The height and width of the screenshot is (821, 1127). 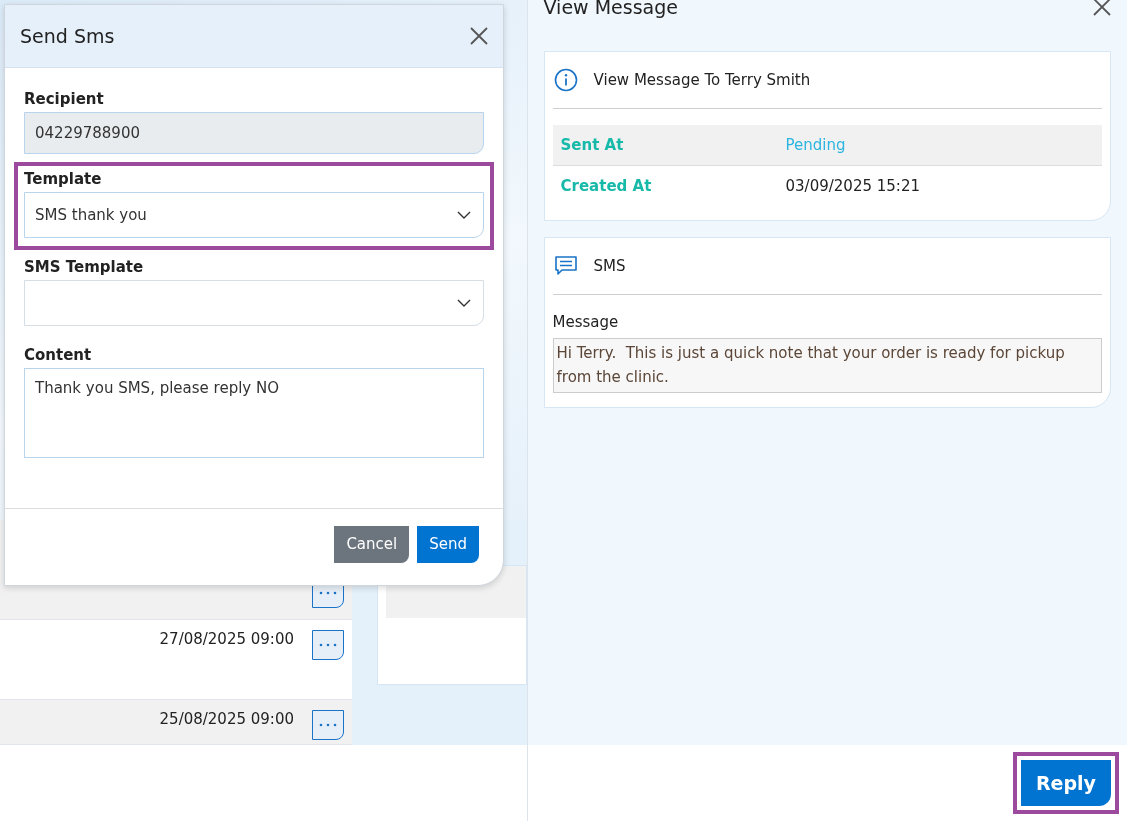 What do you see at coordinates (827, 365) in the screenshot?
I see `message-field: Hi Terry. This is just a quick note that your order is ready for pickup from the clinic.` at bounding box center [827, 365].